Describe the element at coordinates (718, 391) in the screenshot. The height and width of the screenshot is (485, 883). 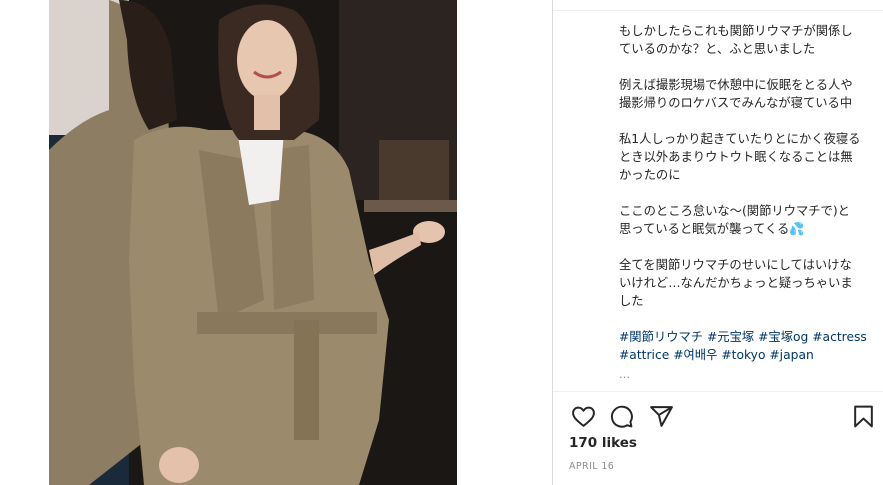
I see `actions-separator` at that location.